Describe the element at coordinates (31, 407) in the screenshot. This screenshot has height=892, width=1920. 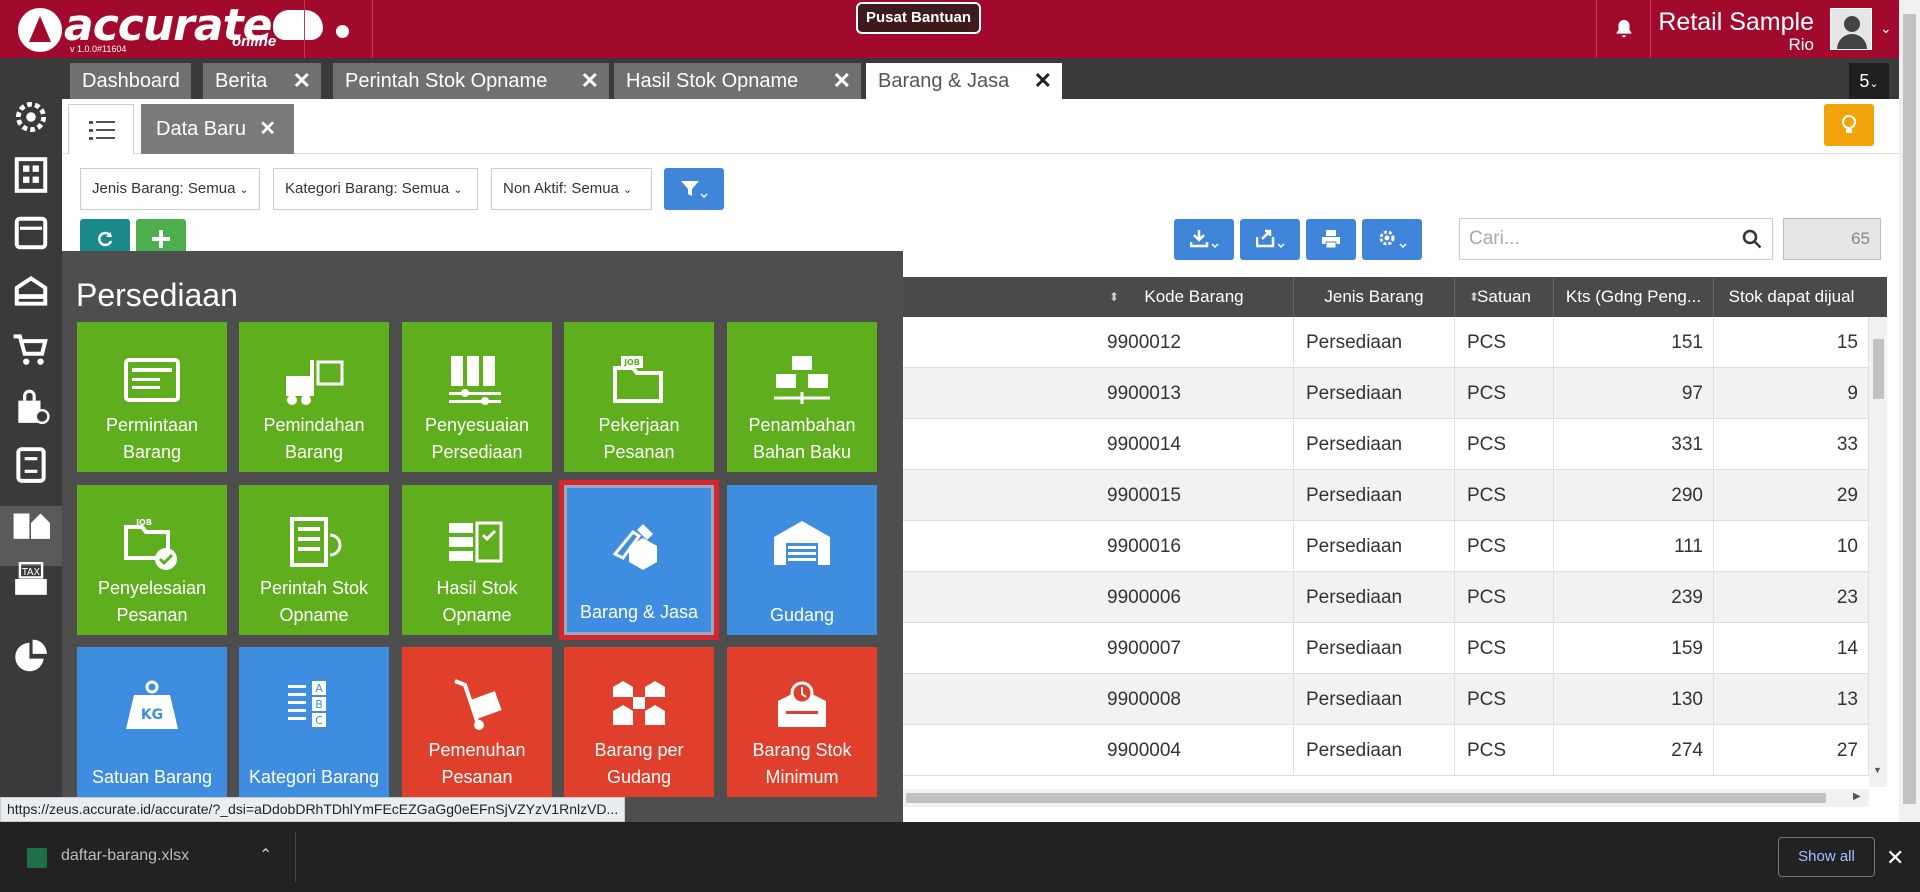
I see `shopping-bag-icon` at that location.